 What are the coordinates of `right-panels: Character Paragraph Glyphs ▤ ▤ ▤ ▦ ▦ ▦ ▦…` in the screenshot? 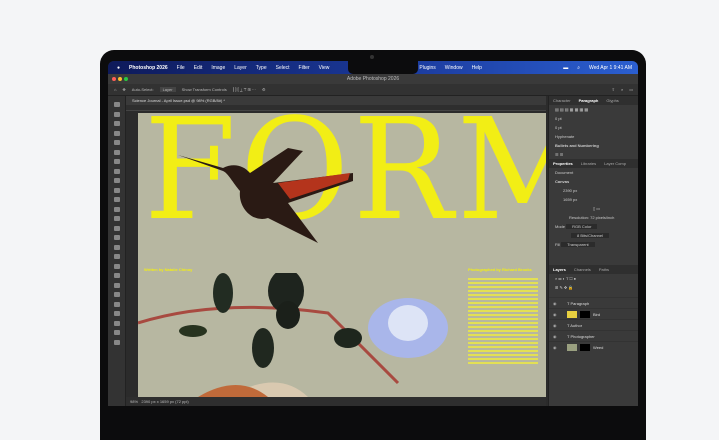 It's located at (593, 251).